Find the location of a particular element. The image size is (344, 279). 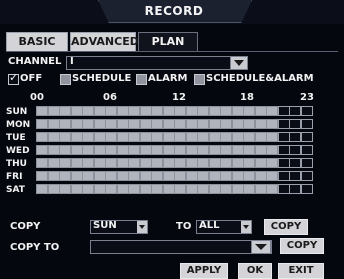

copy-to-button: COPY is located at coordinates (302, 246).